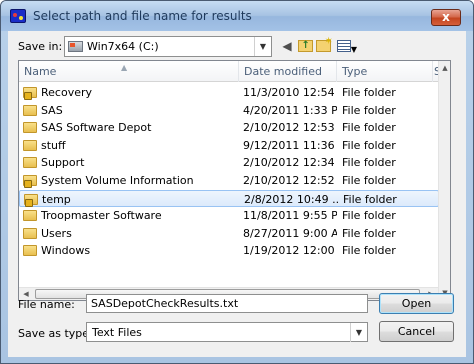  What do you see at coordinates (52, 110) in the screenshot?
I see `file-name: SAS` at bounding box center [52, 110].